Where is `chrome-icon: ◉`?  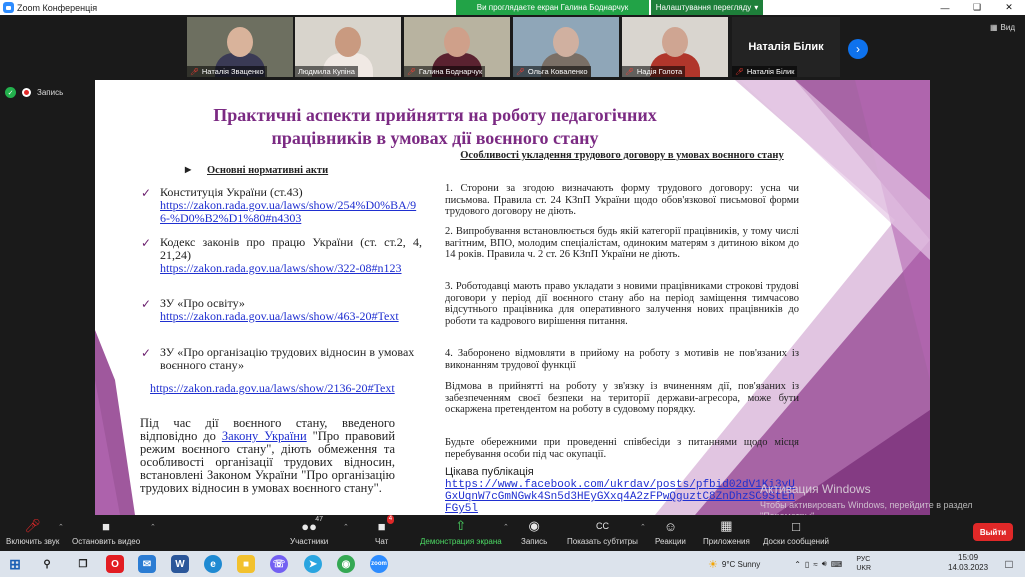
chrome-icon: ◉ is located at coordinates (346, 564).